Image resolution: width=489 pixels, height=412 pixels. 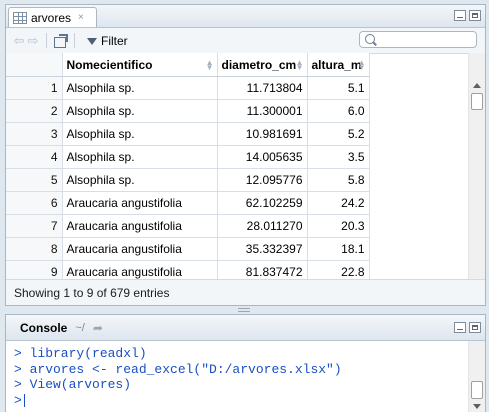 What do you see at coordinates (245, 292) in the screenshot?
I see `entries-status: Showing 1 to 9 of 679 entries` at bounding box center [245, 292].